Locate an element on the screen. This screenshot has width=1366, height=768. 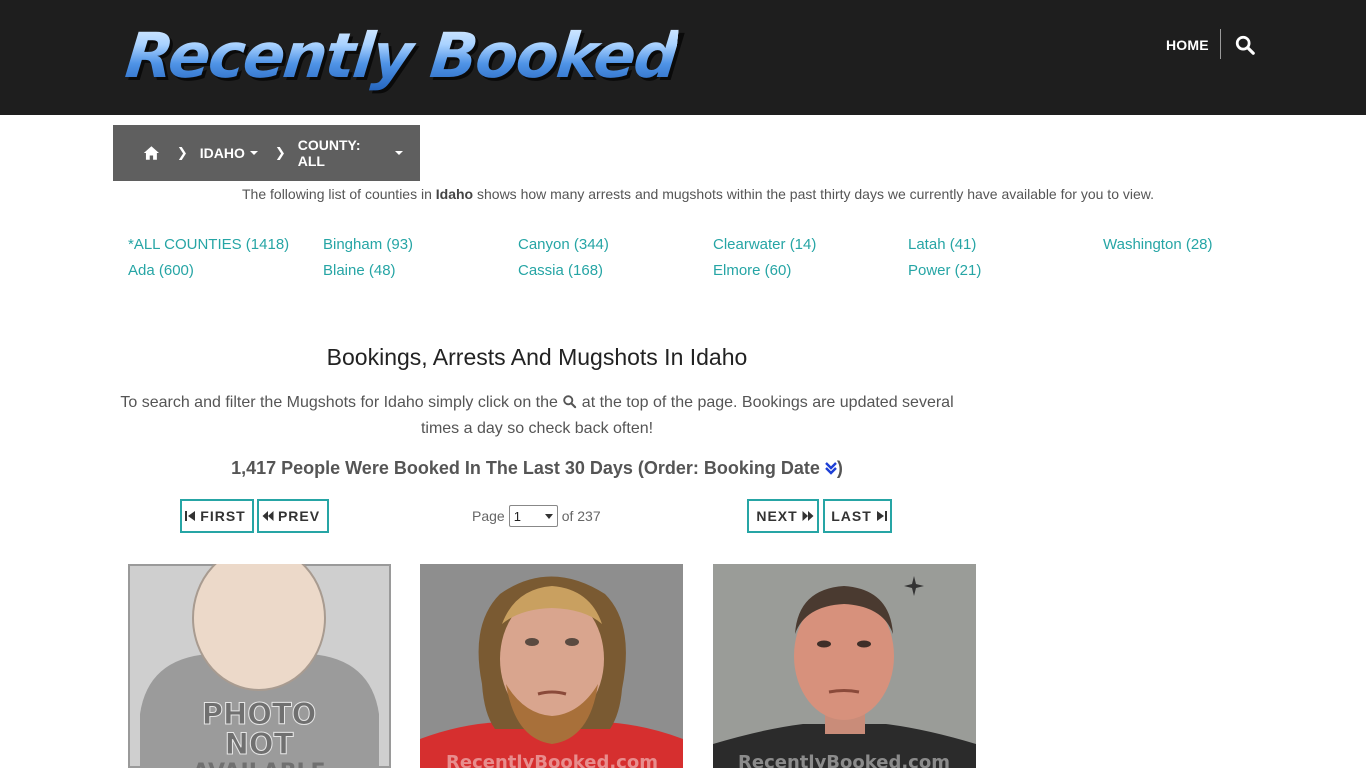
county-link-cassia: Cassia (168) is located at coordinates (560, 270).